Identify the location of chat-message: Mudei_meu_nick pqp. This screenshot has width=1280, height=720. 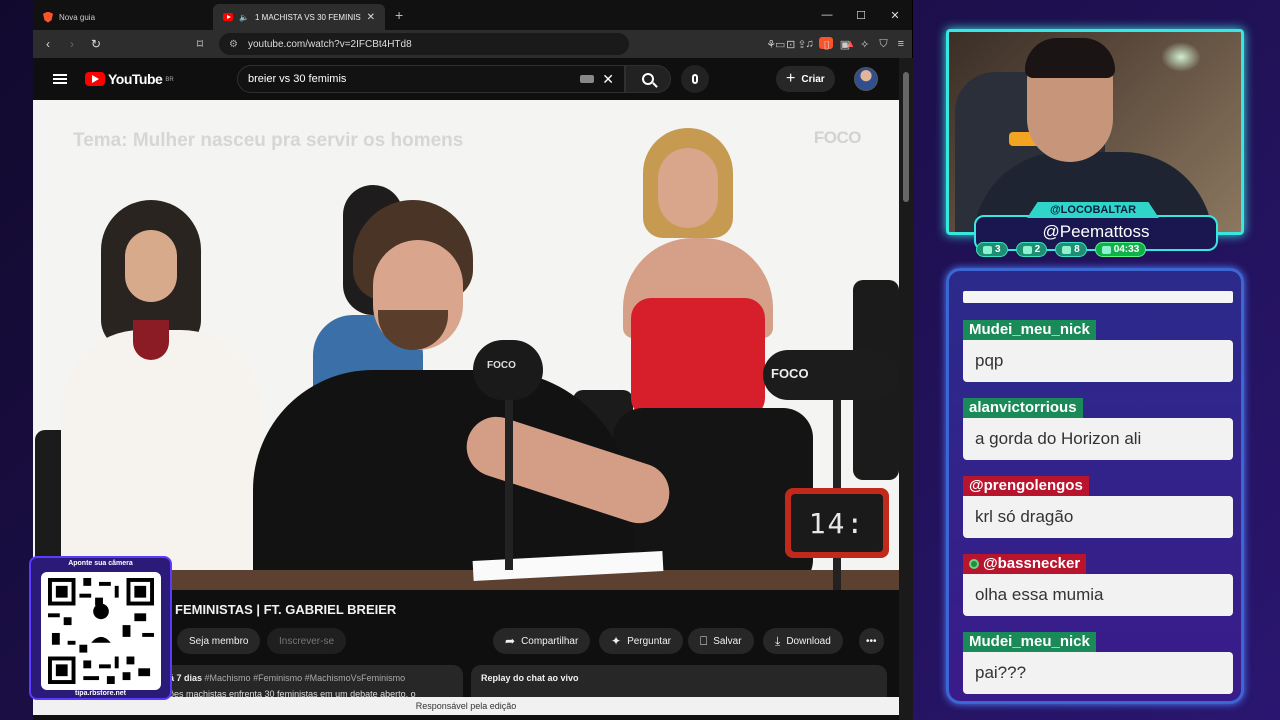
(1098, 351).